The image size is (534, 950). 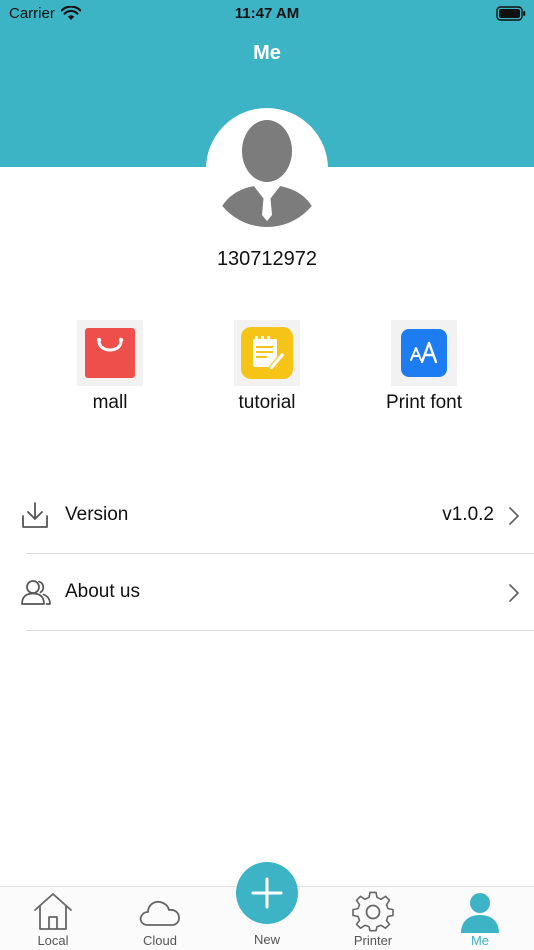 What do you see at coordinates (110, 402) in the screenshot?
I see `mall-label: mall` at bounding box center [110, 402].